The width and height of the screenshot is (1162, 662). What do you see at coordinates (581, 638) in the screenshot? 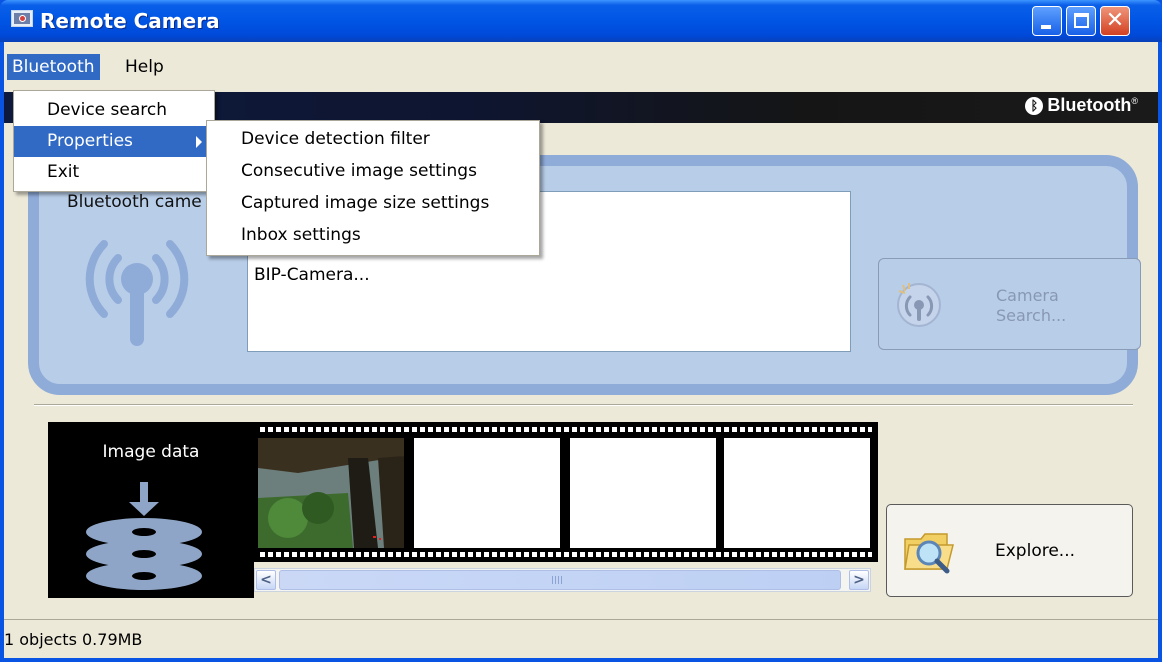
I see `status-bar: 1 objects 0.79MB` at bounding box center [581, 638].